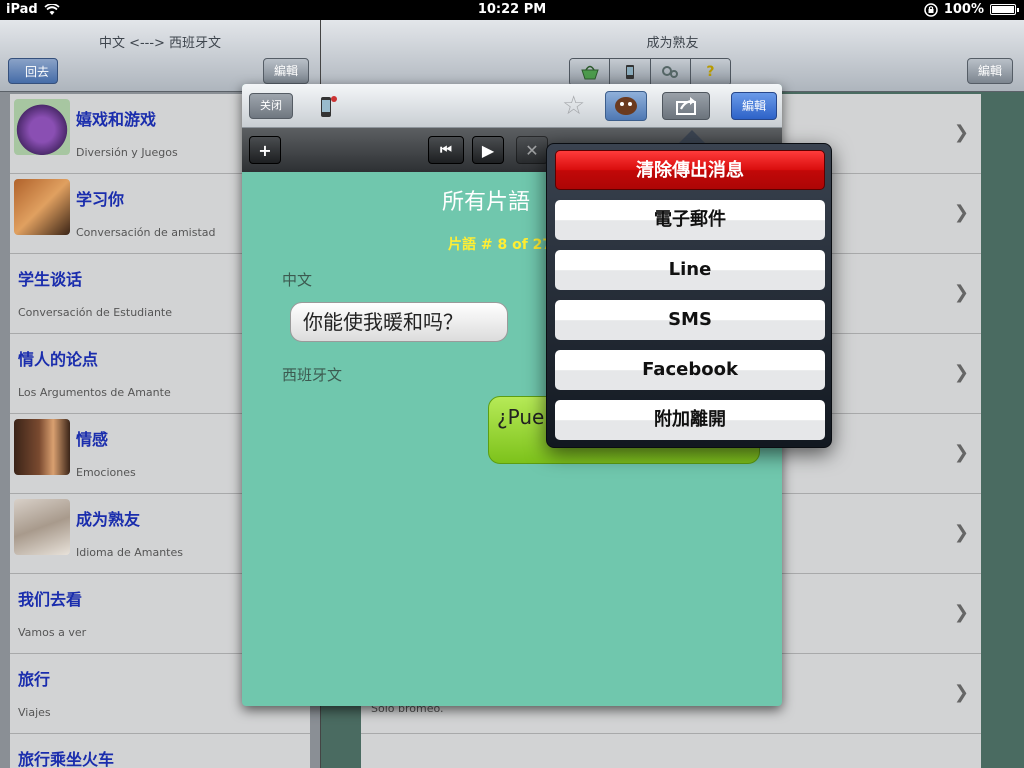  What do you see at coordinates (1004, 9) in the screenshot?
I see `battery-icon` at bounding box center [1004, 9].